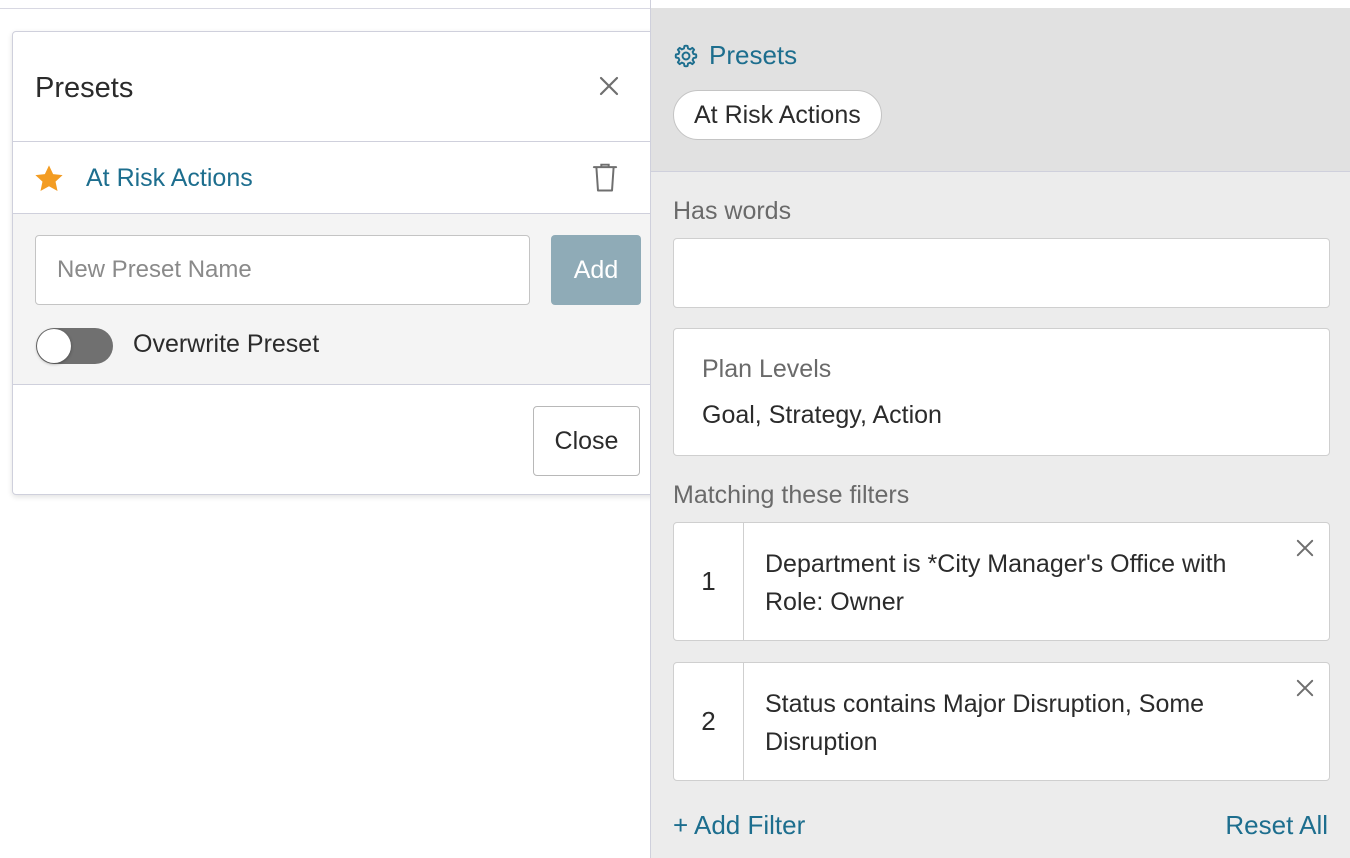 This screenshot has width=1350, height=858. What do you see at coordinates (822, 415) in the screenshot?
I see `plan-levels-value: Goal, Strategy, Action` at bounding box center [822, 415].